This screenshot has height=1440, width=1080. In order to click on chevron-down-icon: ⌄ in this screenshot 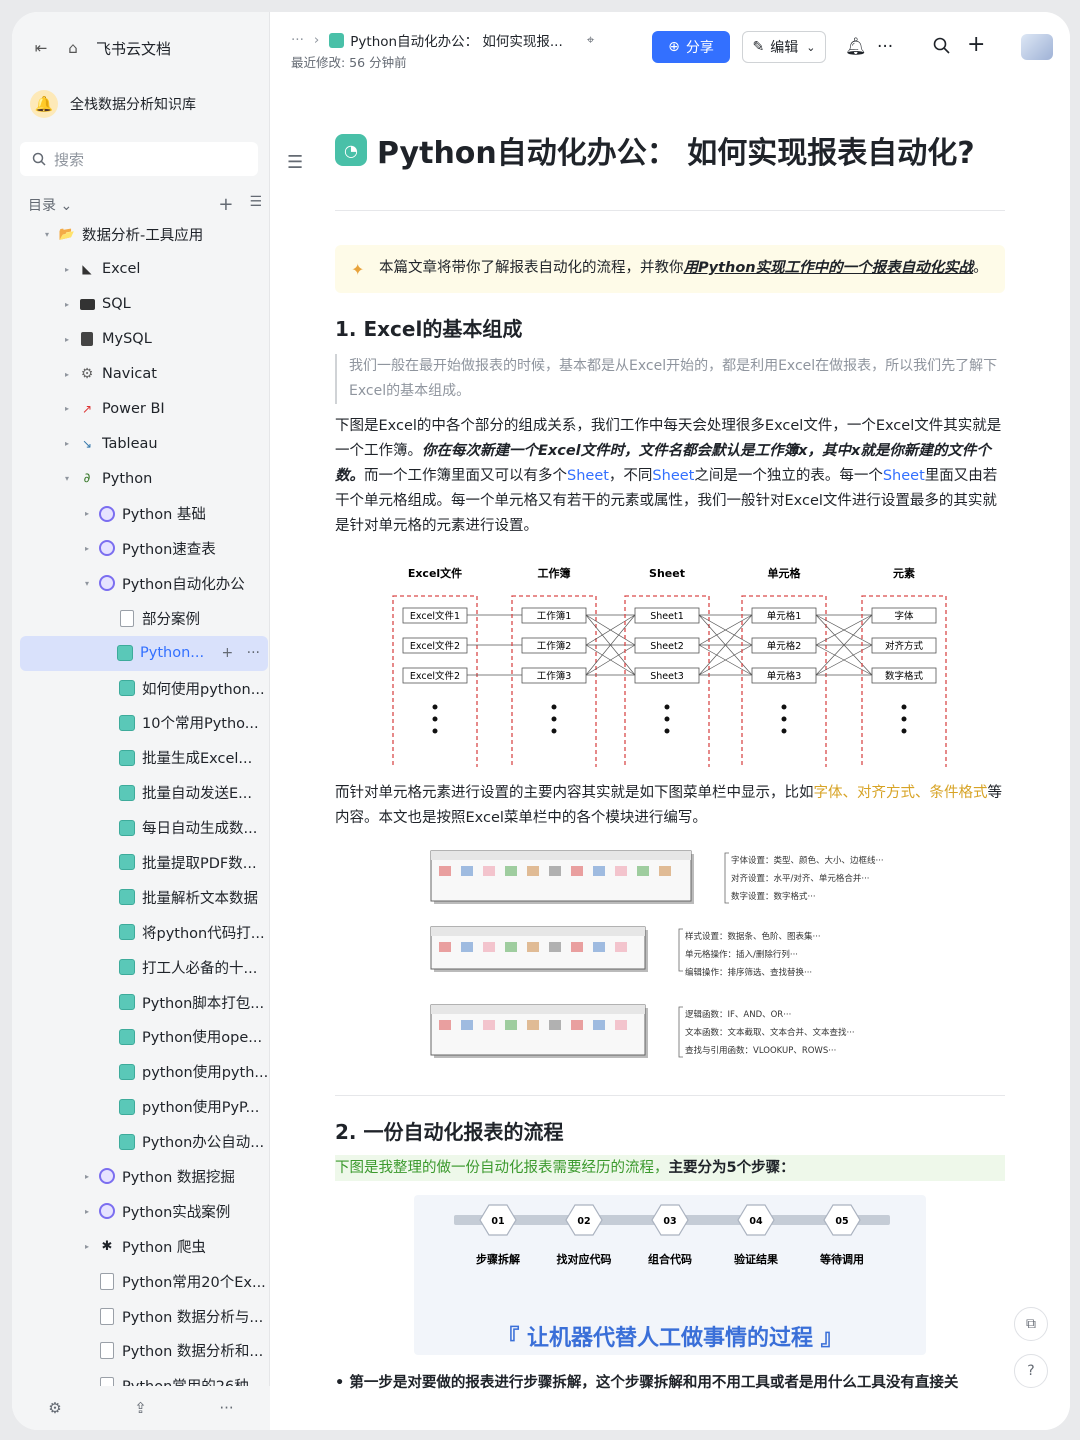, I will do `click(811, 47)`.